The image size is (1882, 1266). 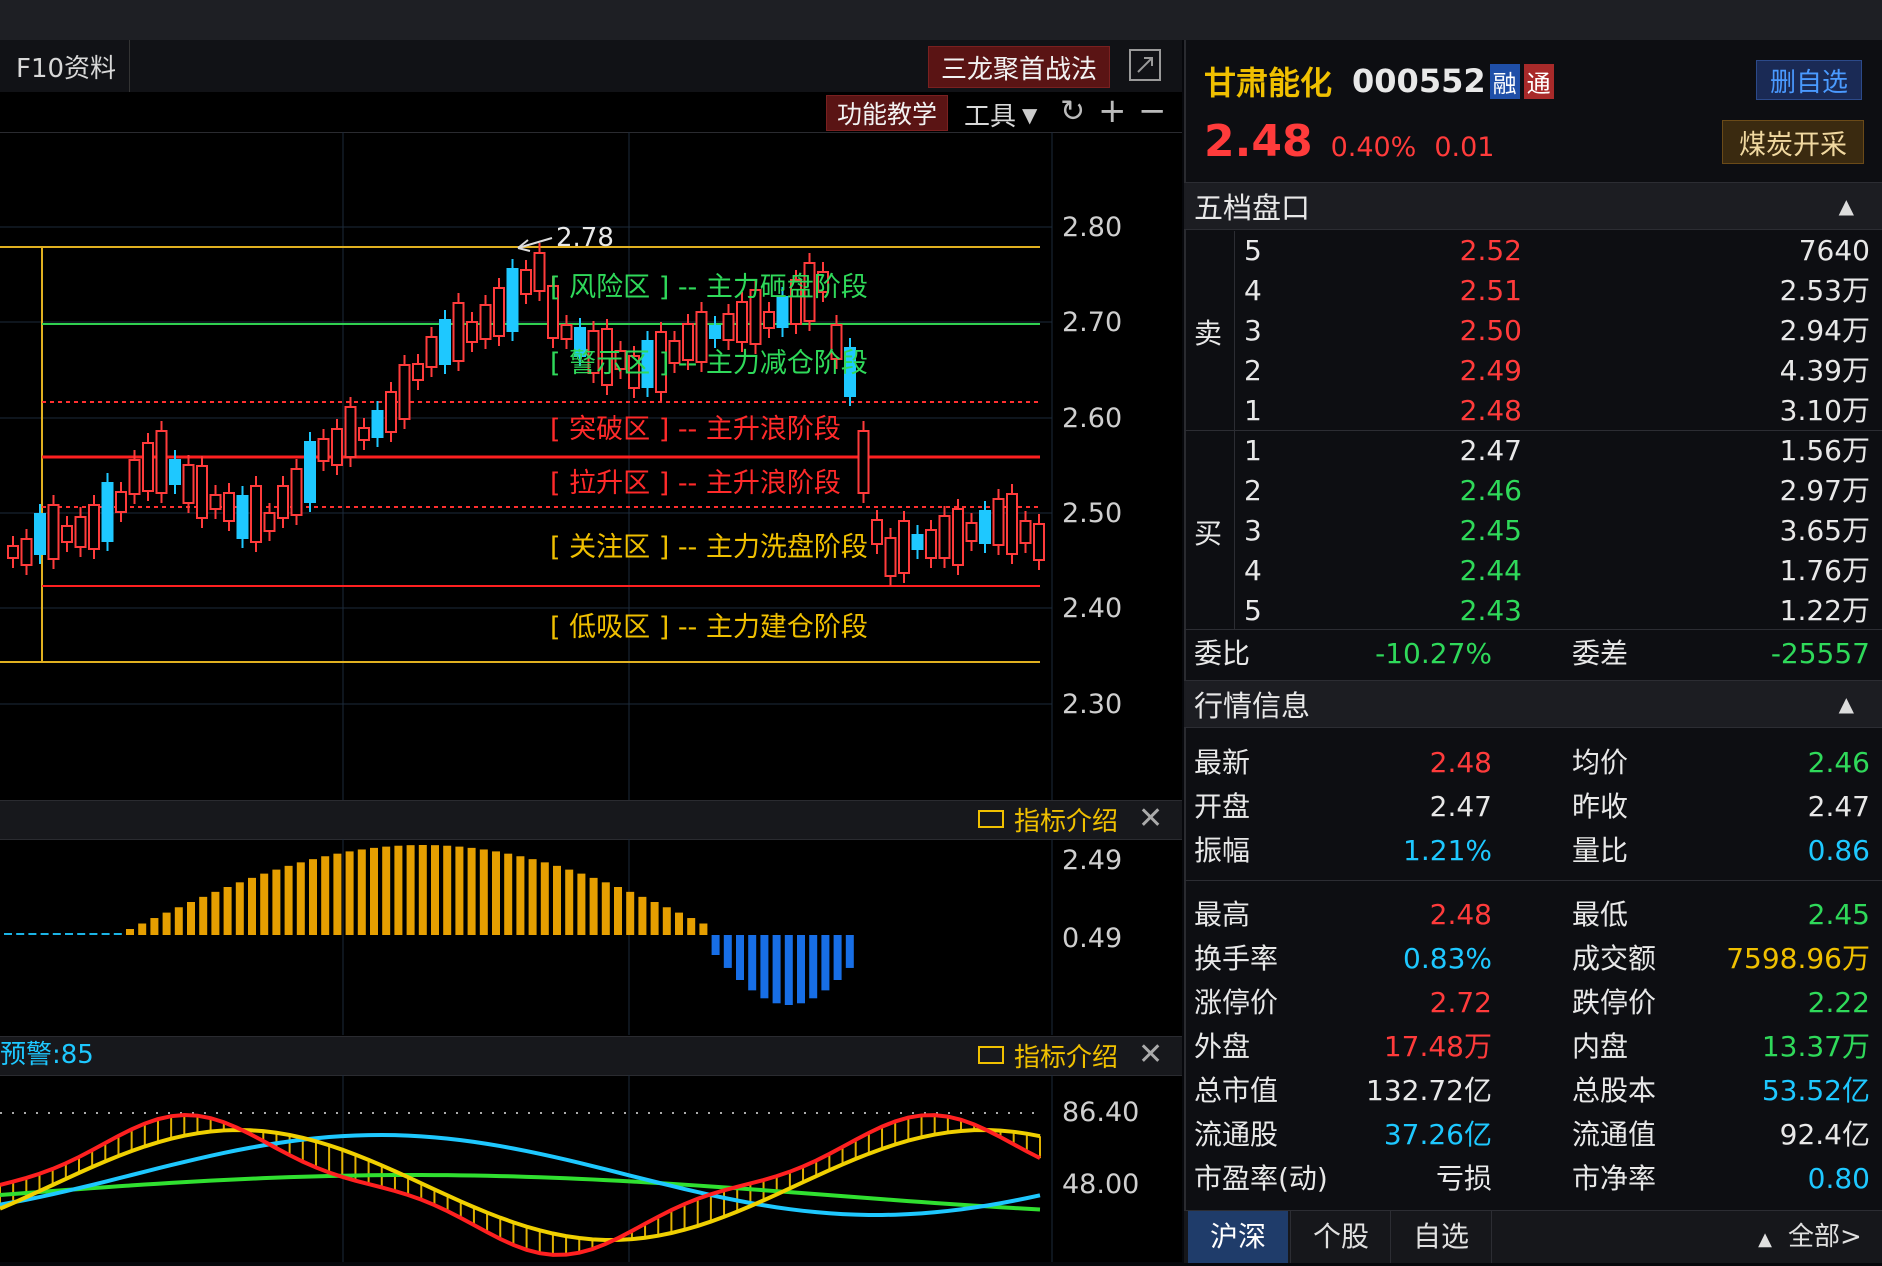 What do you see at coordinates (520, 1192) in the screenshot?
I see `indicator2-line` at bounding box center [520, 1192].